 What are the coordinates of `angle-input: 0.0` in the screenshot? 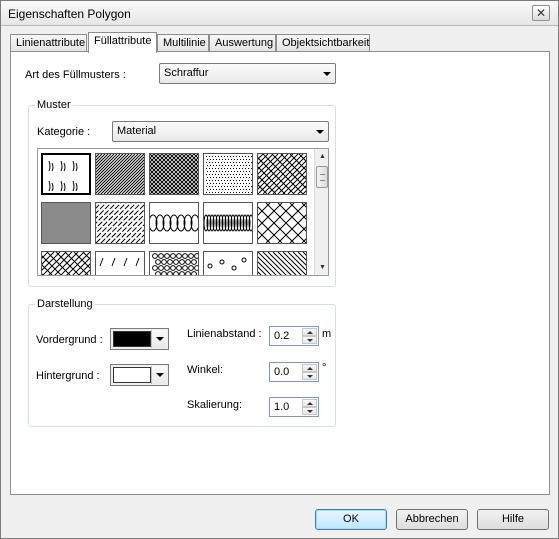 It's located at (294, 372).